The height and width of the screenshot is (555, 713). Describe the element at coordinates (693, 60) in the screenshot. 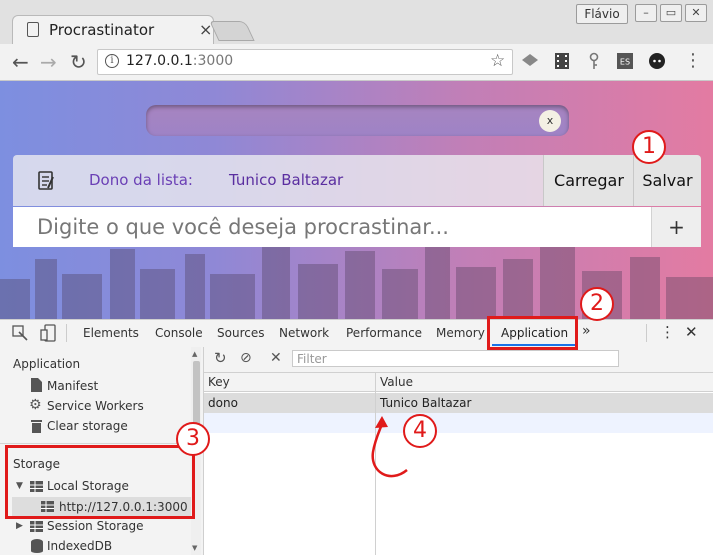

I see `menu-kebab-icon: ⋮` at that location.